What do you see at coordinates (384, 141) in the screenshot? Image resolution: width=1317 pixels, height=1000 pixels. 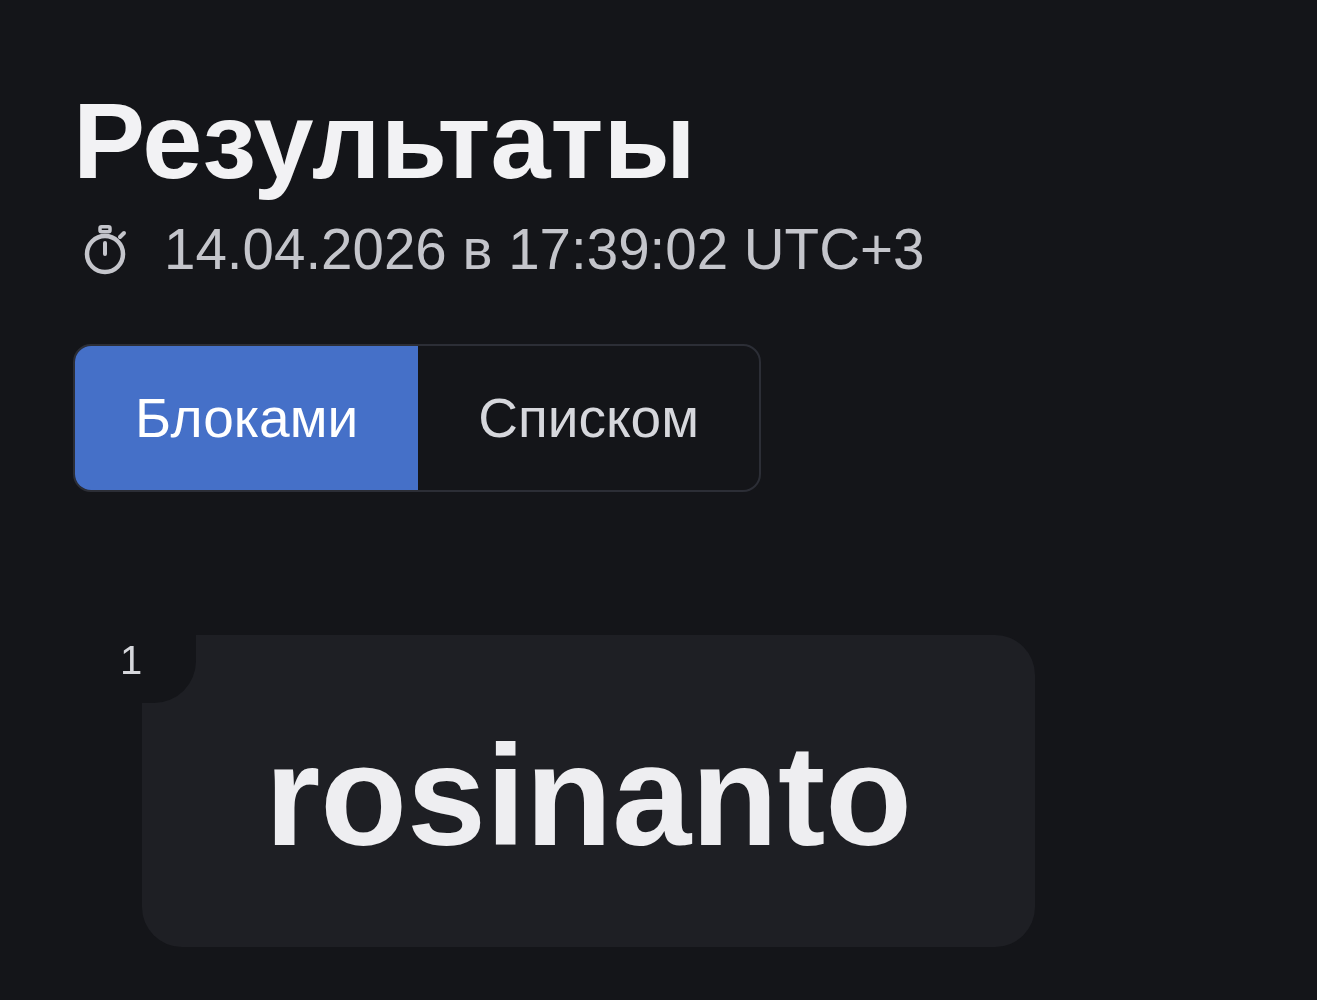 I see `page-title: Результаты` at bounding box center [384, 141].